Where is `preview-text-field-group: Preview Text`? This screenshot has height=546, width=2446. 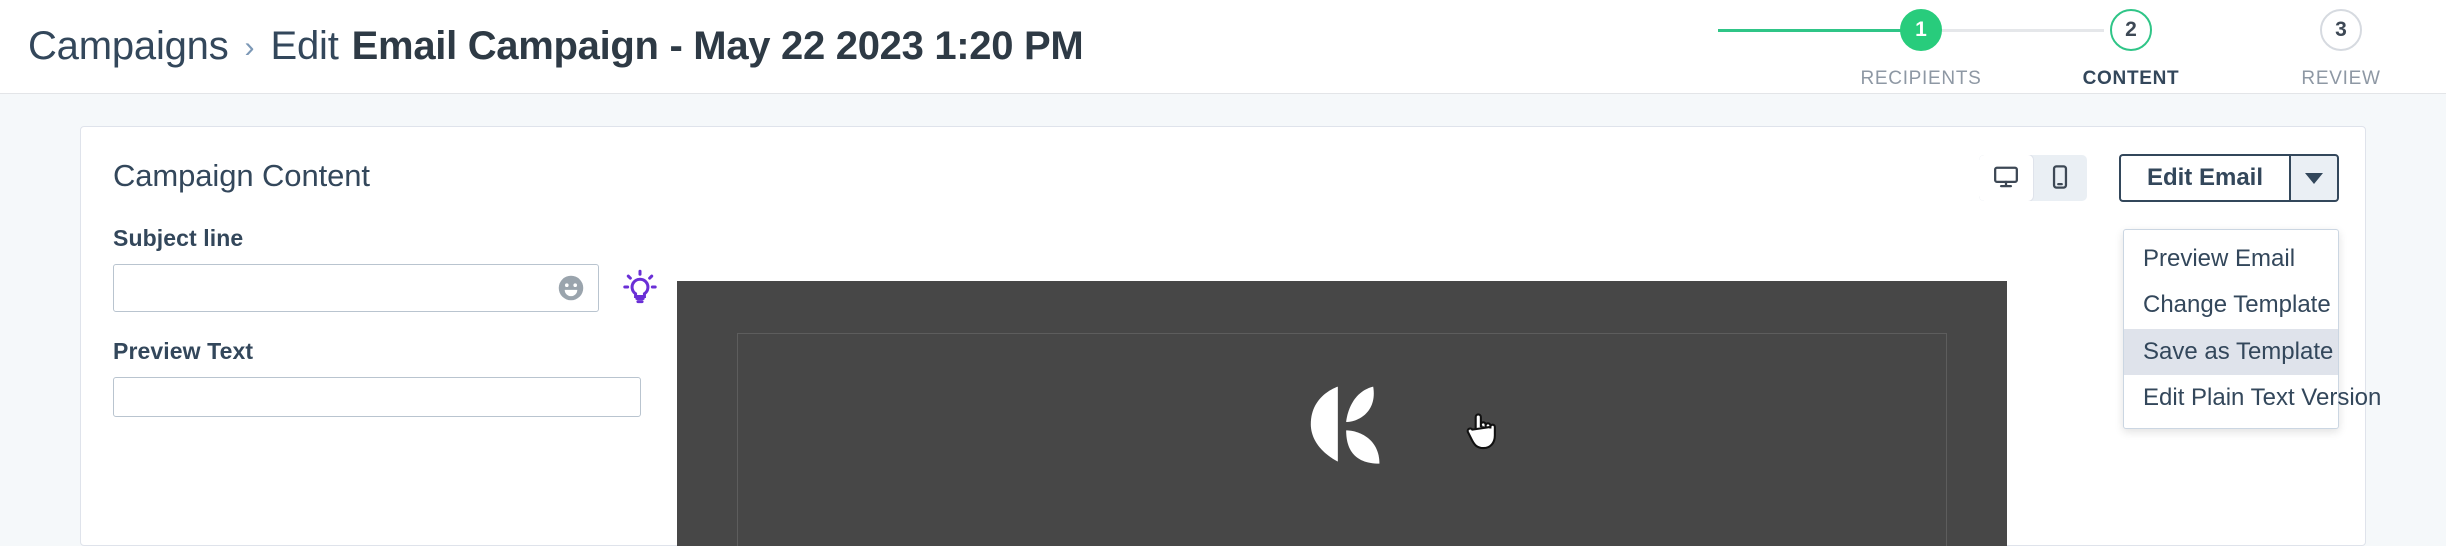
preview-text-field-group: Preview Text is located at coordinates (393, 377).